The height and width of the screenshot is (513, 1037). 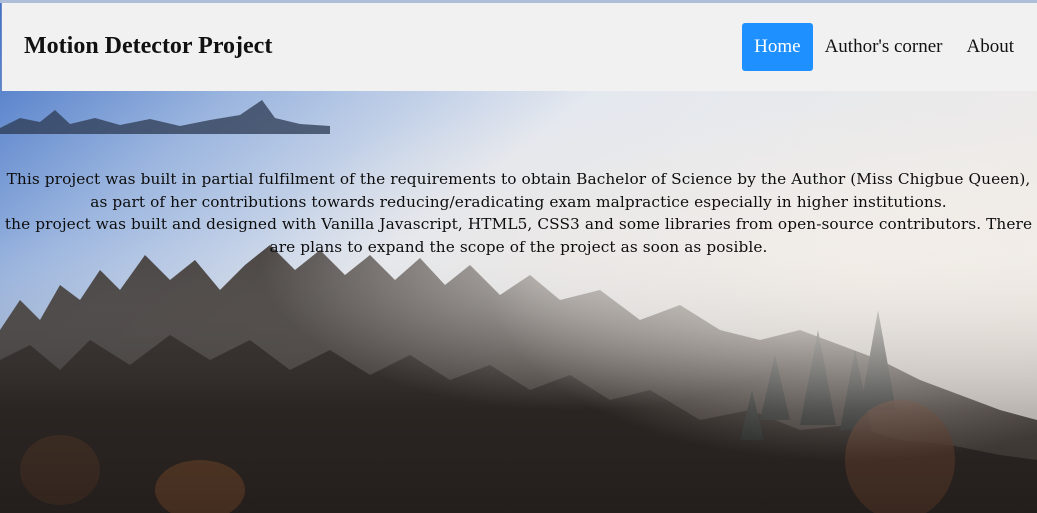 I want to click on nav-menu: Home Author's corner About, so click(x=889, y=47).